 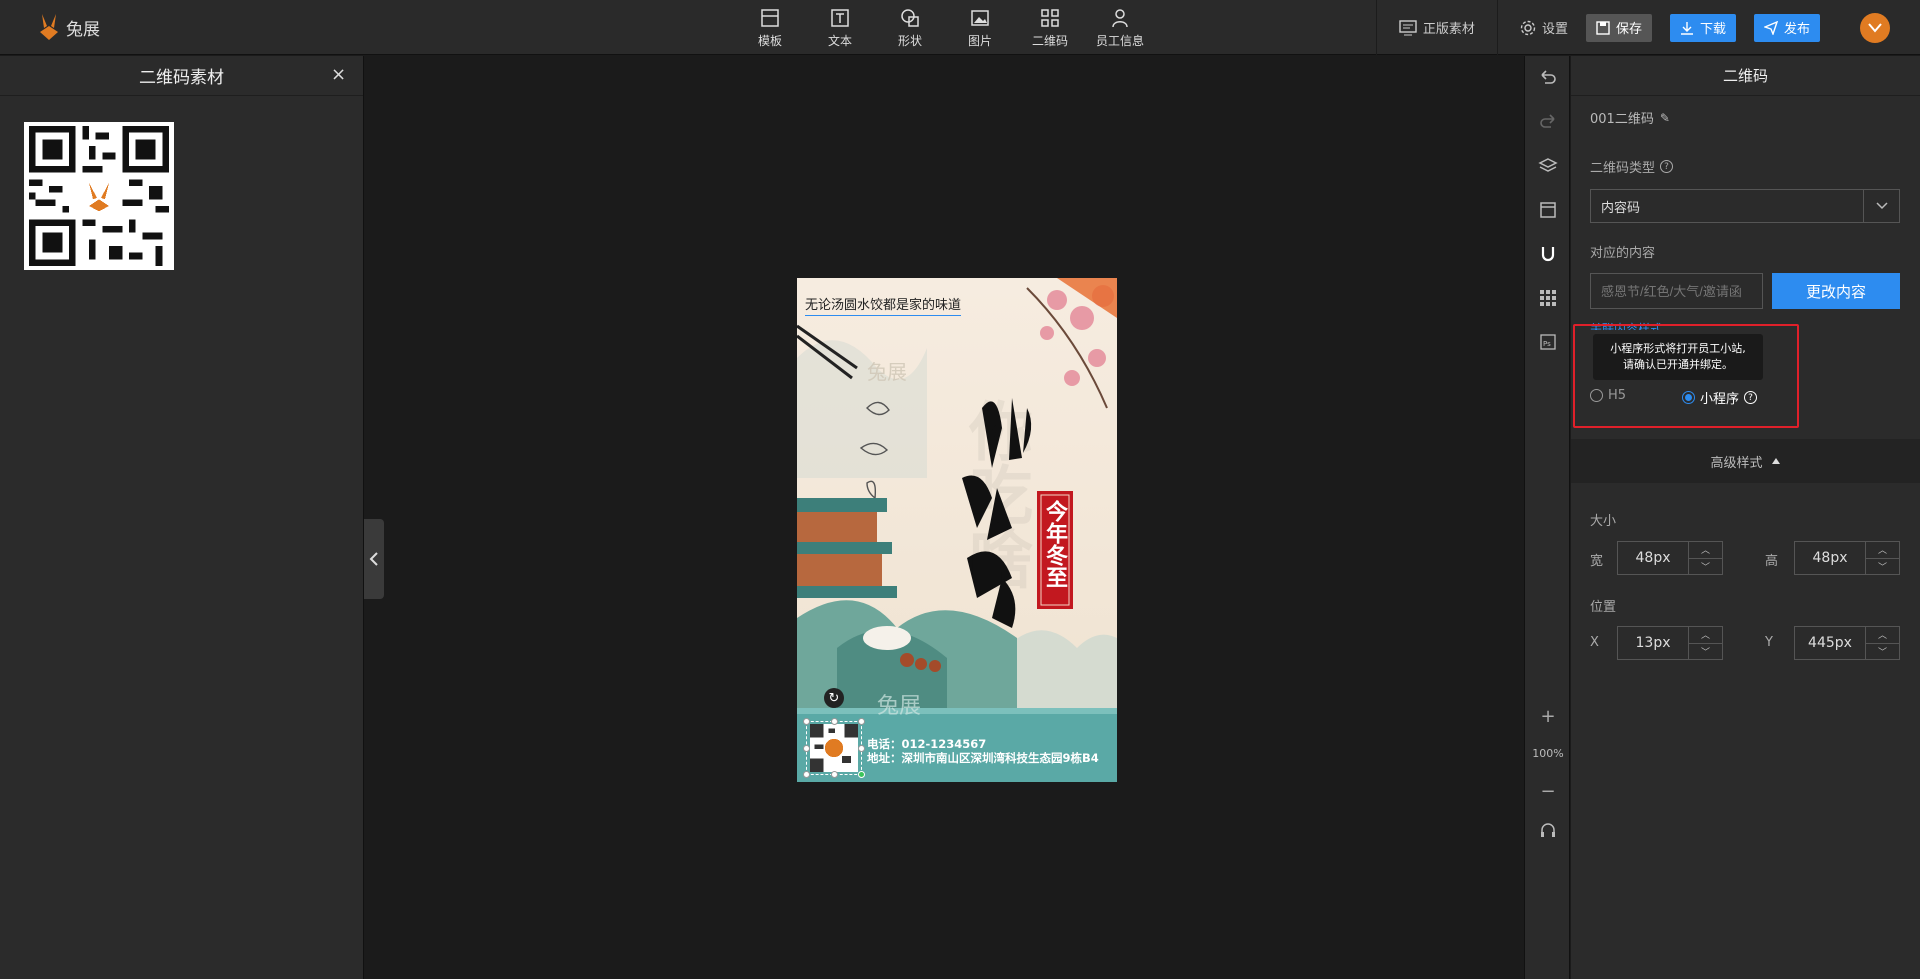 I want to click on collapse-panel-button, so click(x=374, y=559).